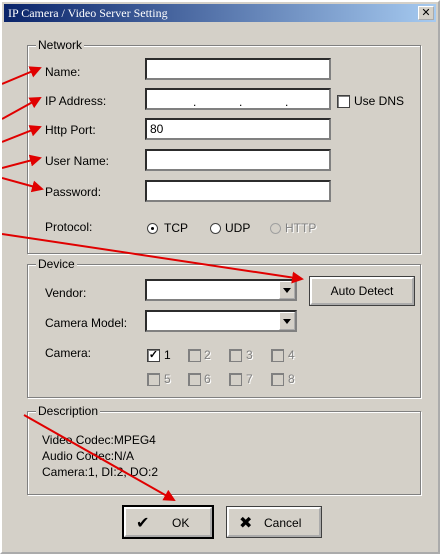 This screenshot has width=440, height=556. What do you see at coordinates (283, 523) in the screenshot?
I see `cancel-label: Cancel` at bounding box center [283, 523].